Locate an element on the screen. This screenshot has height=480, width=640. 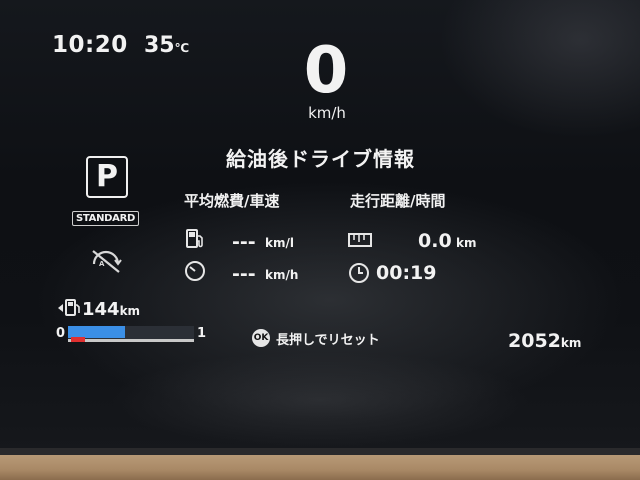
average-speed-value: --- is located at coordinates (244, 274).